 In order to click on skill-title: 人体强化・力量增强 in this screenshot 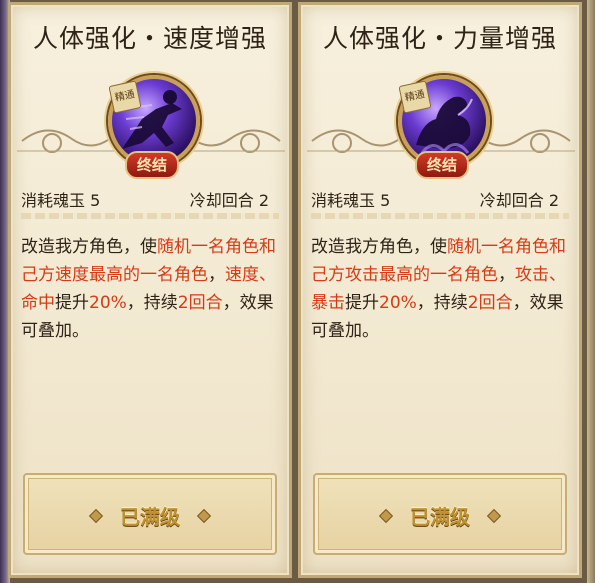, I will do `click(439, 38)`.